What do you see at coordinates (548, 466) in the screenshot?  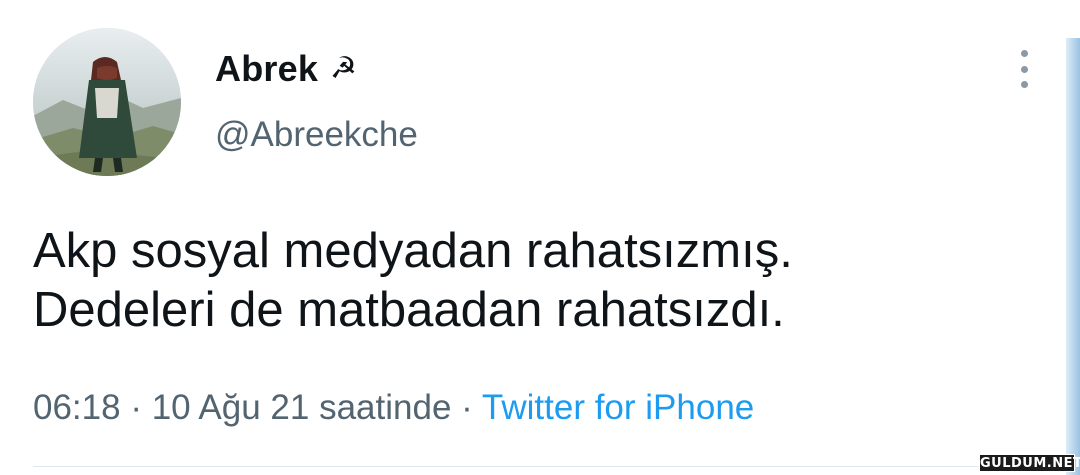 I see `divider` at bounding box center [548, 466].